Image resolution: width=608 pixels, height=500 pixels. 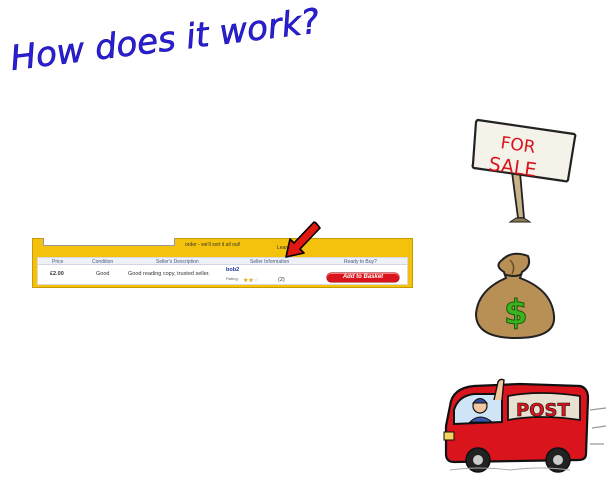 I want to click on van-text: POST, so click(x=543, y=410).